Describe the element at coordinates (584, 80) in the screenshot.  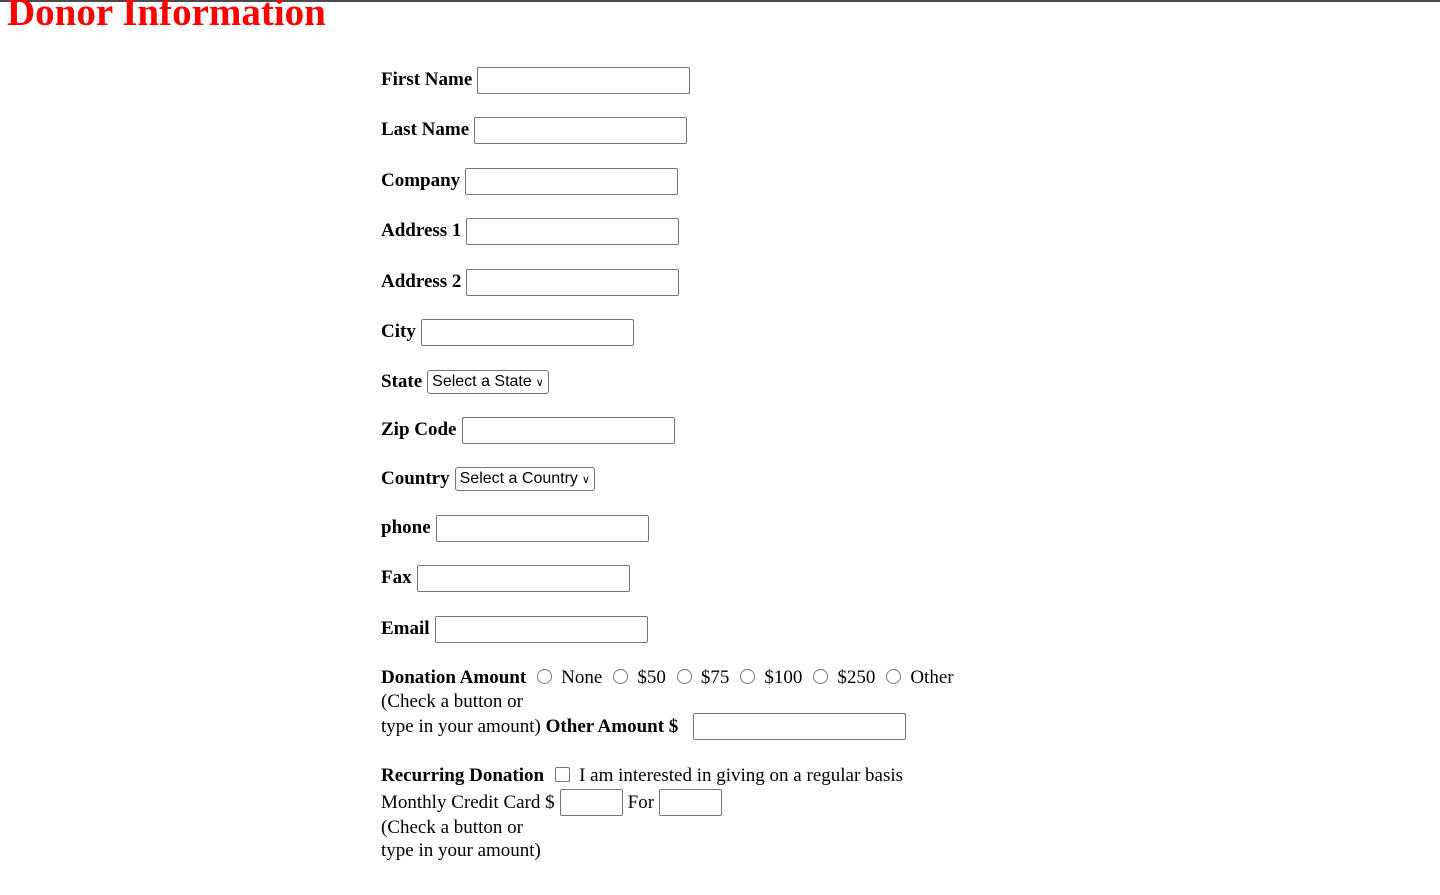
I see `first-name-input` at that location.